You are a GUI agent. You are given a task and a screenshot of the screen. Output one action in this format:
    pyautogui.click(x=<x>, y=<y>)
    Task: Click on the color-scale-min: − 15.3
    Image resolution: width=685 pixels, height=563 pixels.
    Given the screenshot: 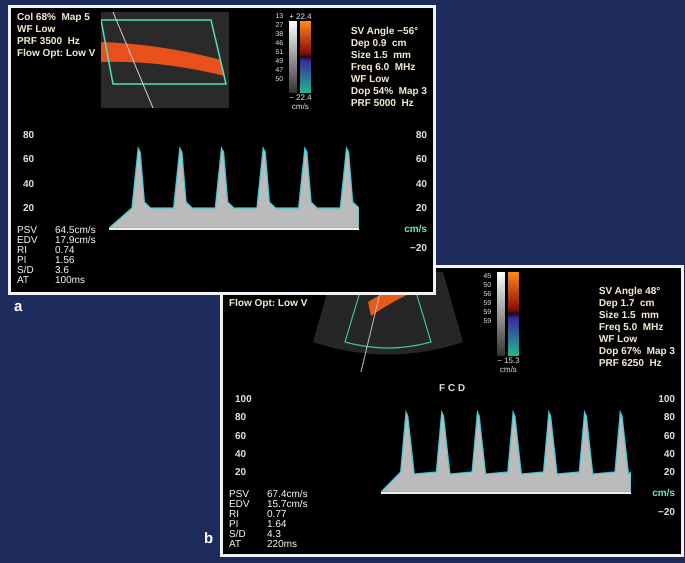 What is the action you would take?
    pyautogui.click(x=508, y=360)
    